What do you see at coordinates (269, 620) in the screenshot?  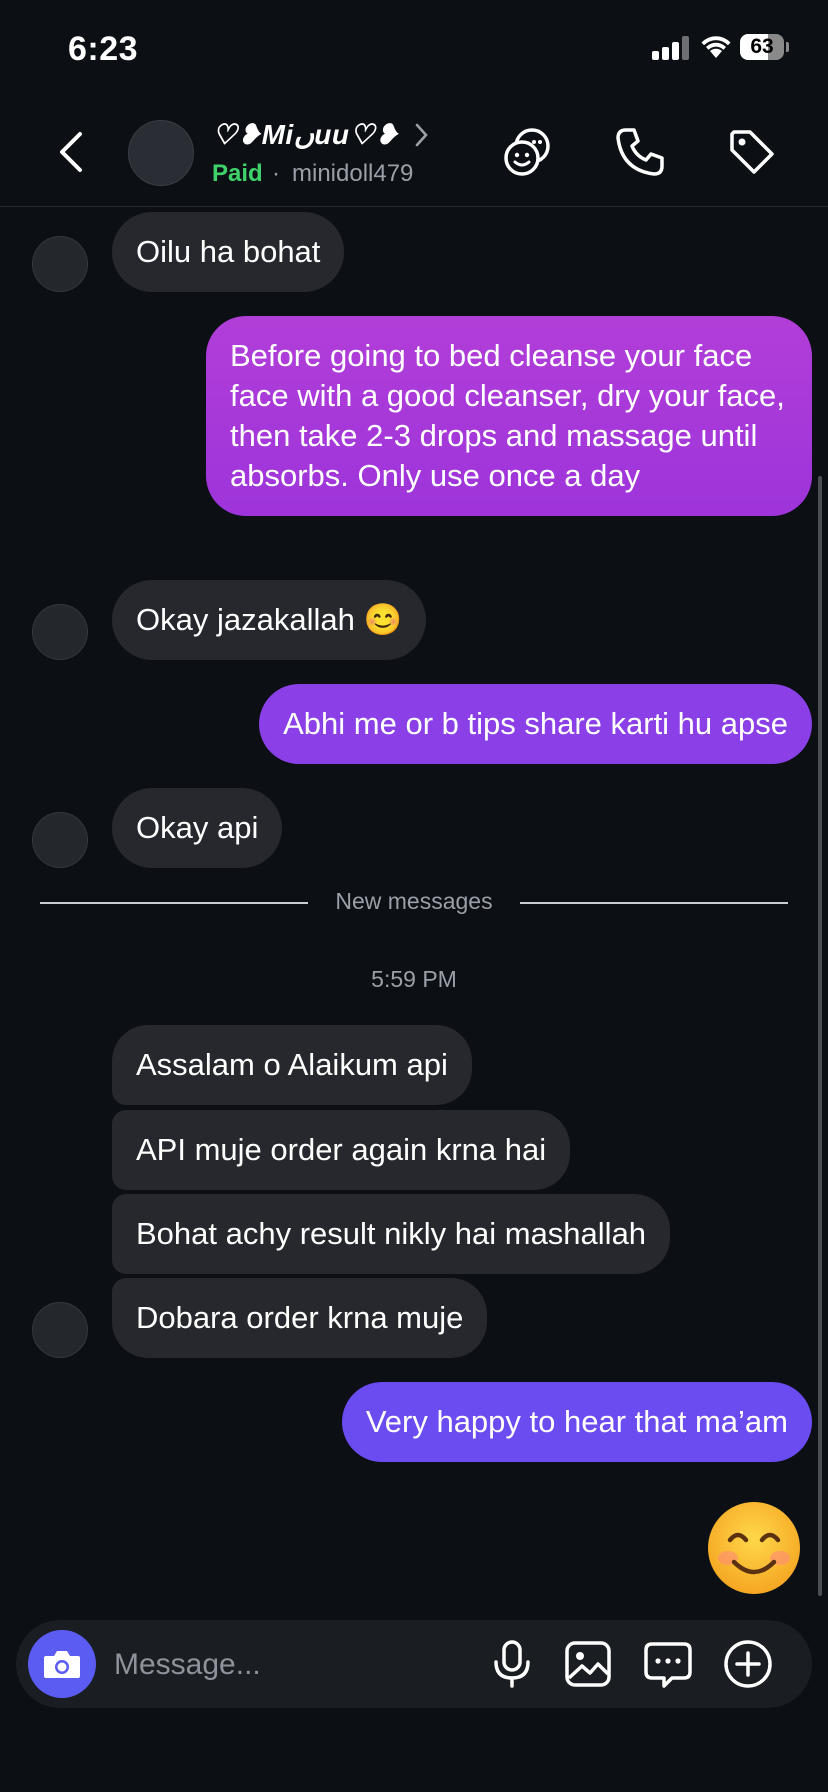 I see `received-message: Okay jazakallah 😊` at bounding box center [269, 620].